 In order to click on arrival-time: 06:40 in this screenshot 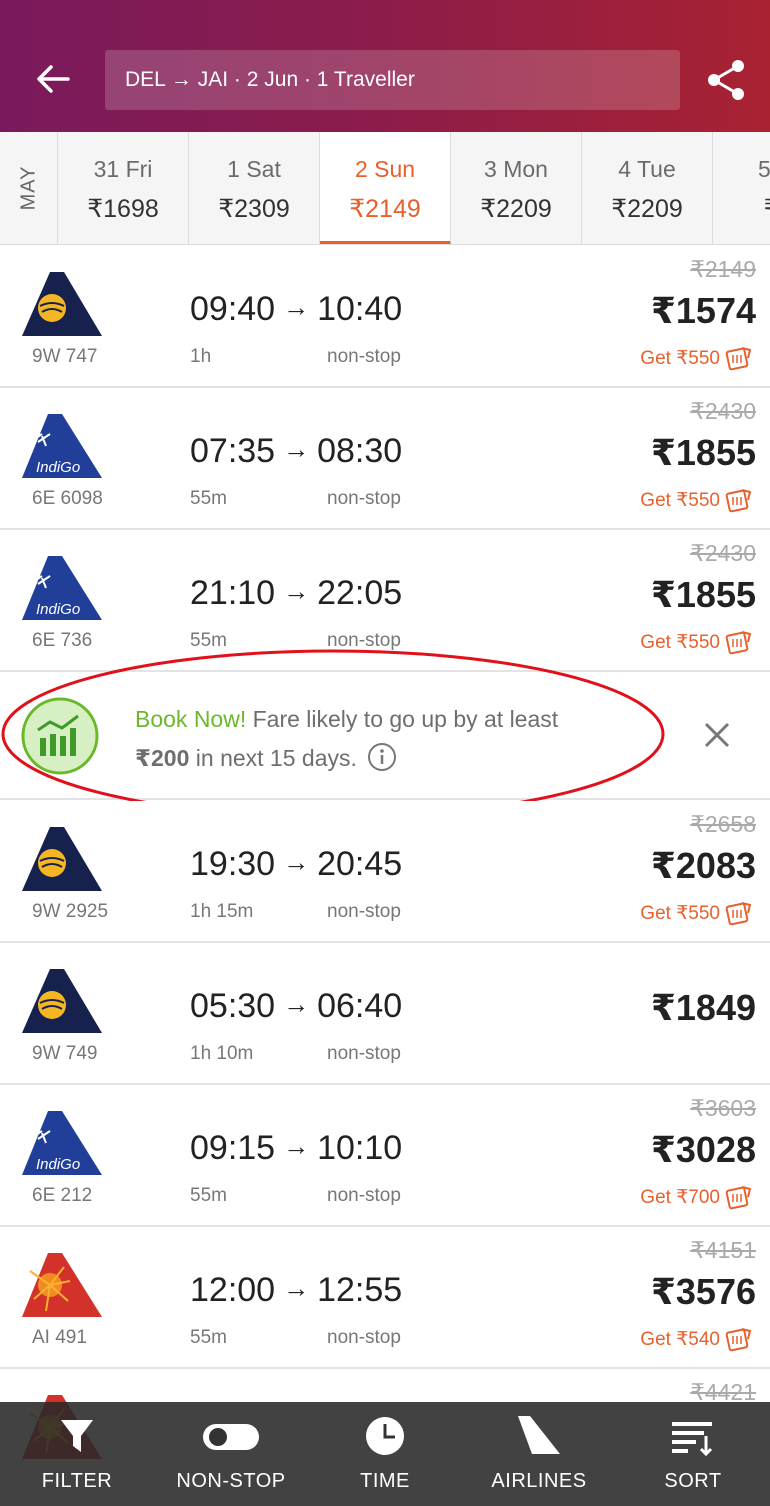, I will do `click(360, 1006)`.